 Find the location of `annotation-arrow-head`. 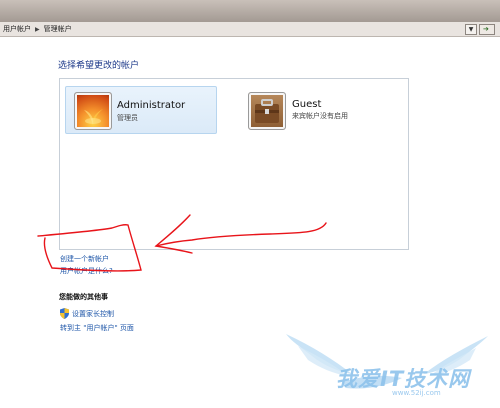

annotation-arrow-head is located at coordinates (173, 234).